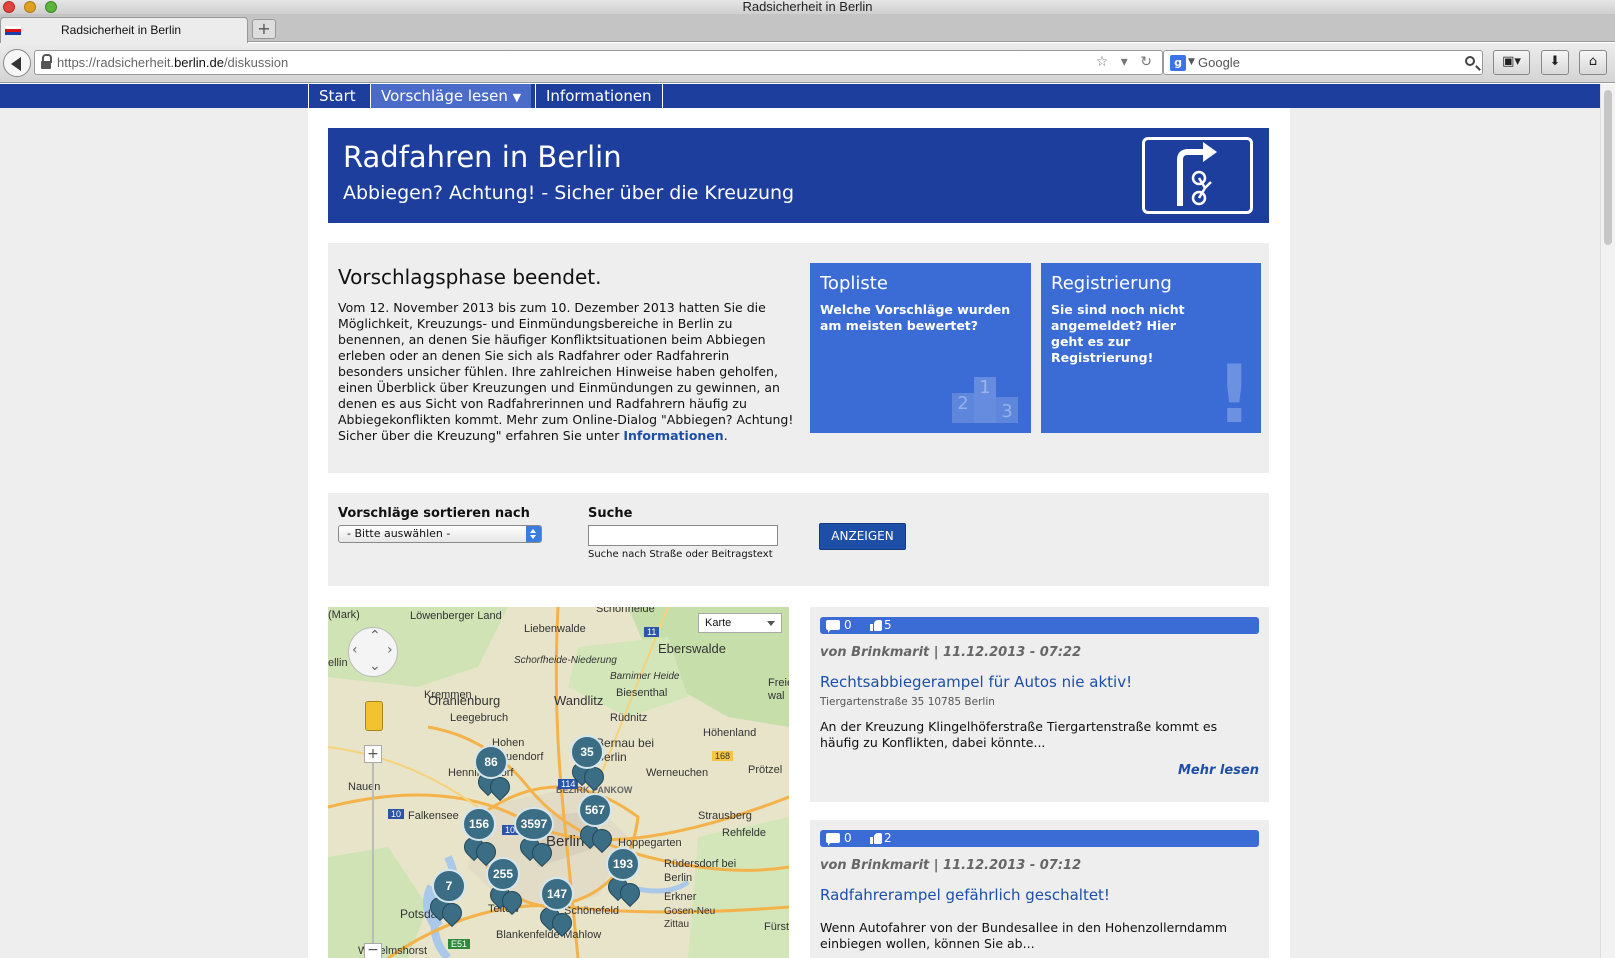 The width and height of the screenshot is (1615, 958). Describe the element at coordinates (451, 96) in the screenshot. I see `nav-vorschlaege-lesen: Vorschläge lesen ▼` at that location.